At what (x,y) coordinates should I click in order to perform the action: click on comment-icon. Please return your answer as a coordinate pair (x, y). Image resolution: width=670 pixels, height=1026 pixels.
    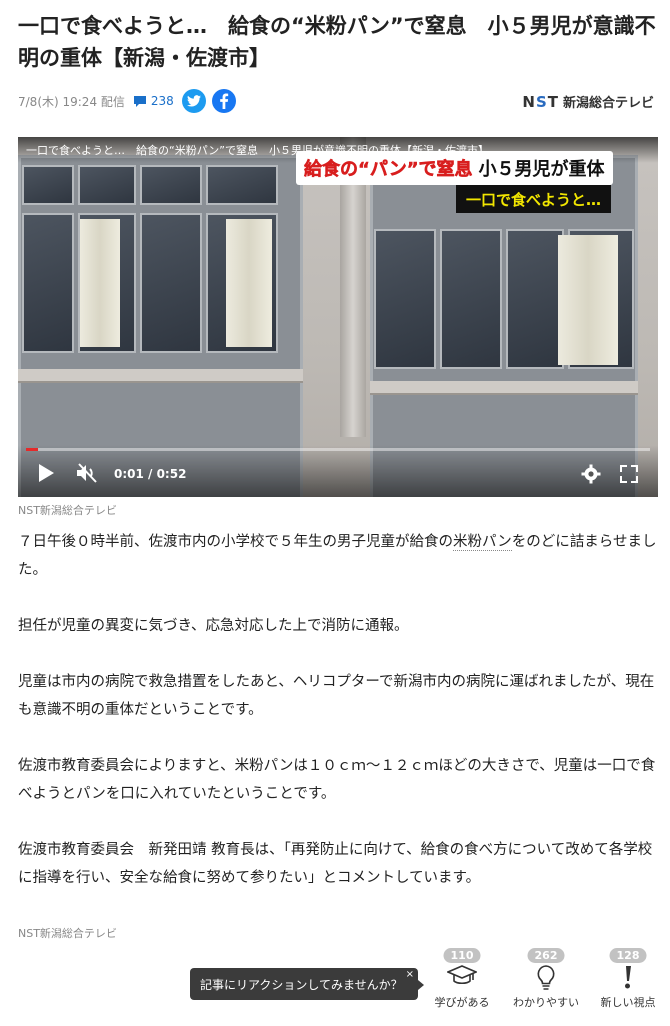
    Looking at the image, I should click on (139, 101).